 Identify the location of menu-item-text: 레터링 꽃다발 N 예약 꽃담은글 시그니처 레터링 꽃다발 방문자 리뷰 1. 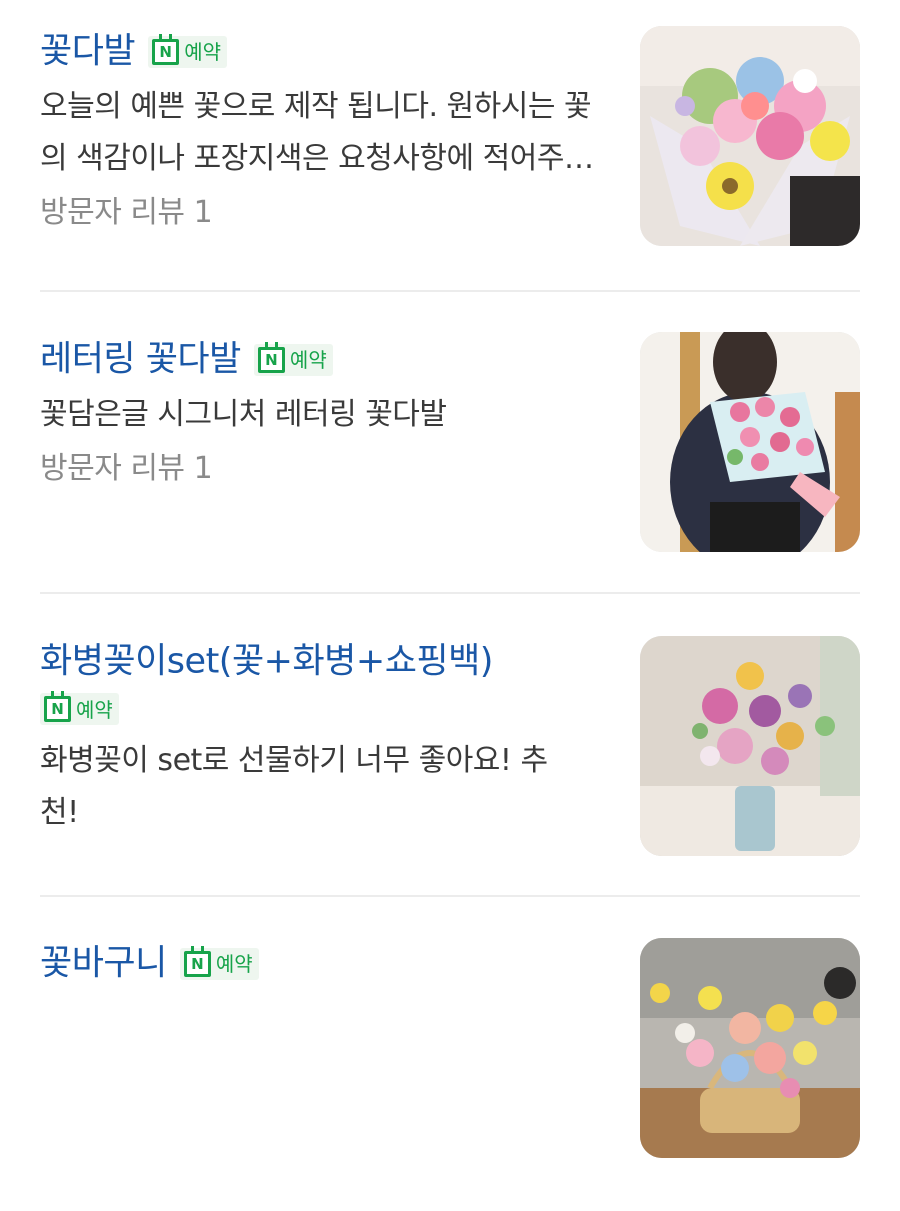
(325, 414).